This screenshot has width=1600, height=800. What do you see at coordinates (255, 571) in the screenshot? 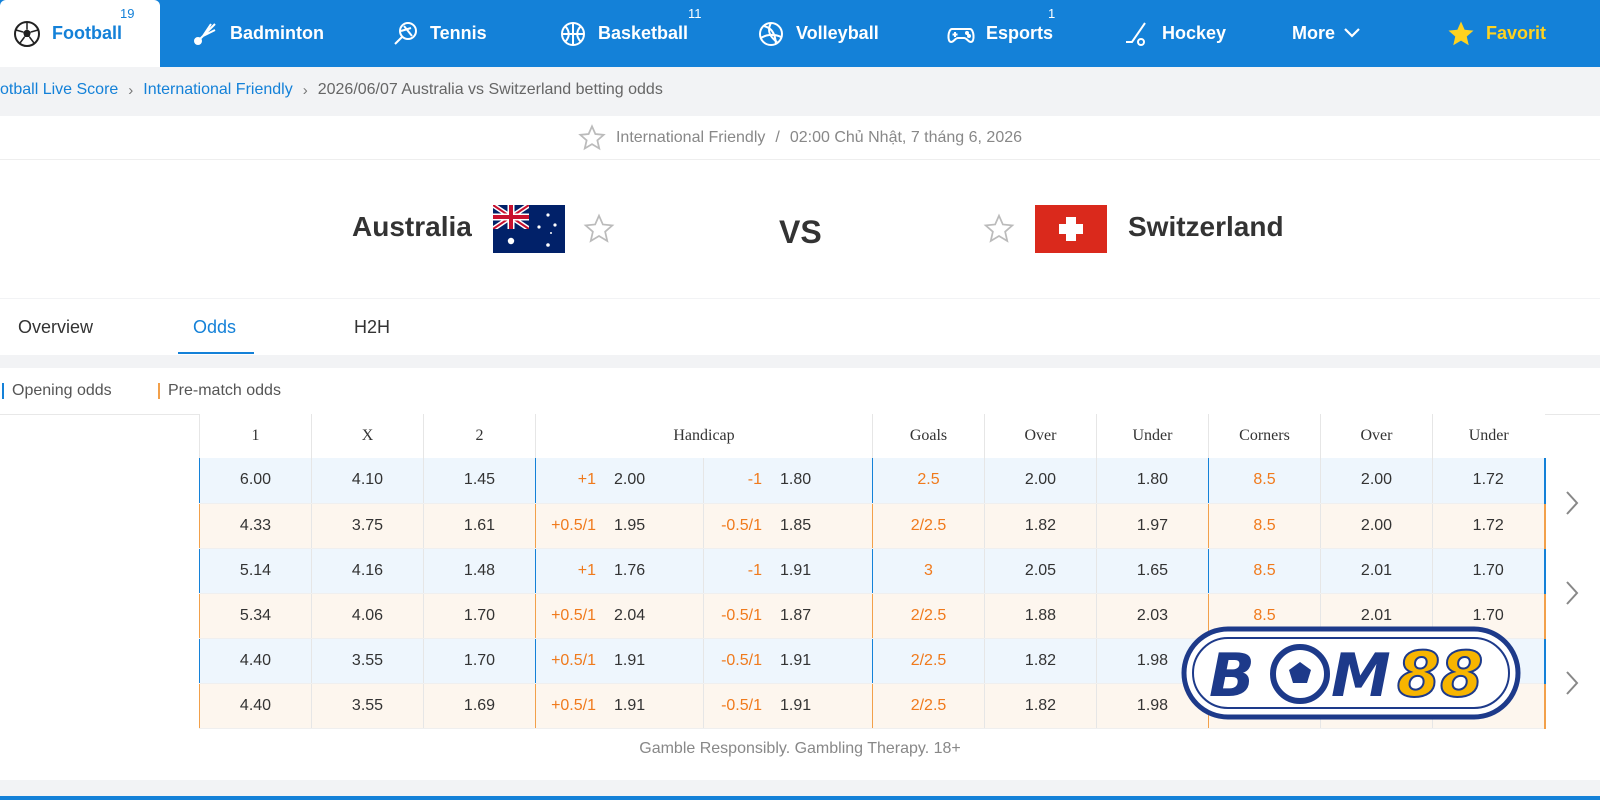
I see `odds-home-win: 5.14` at bounding box center [255, 571].